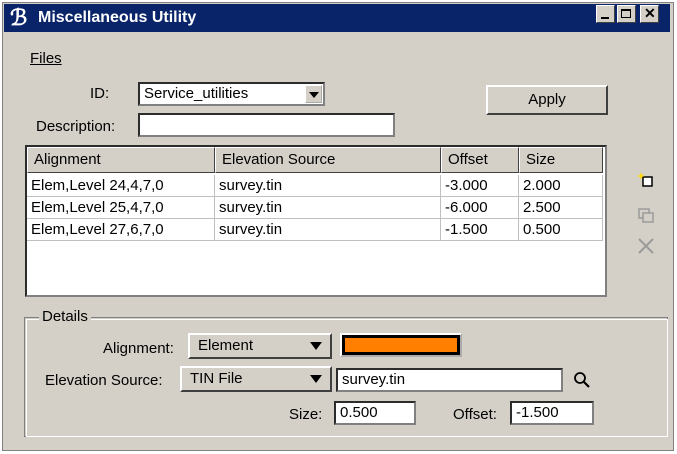 This screenshot has width=677, height=454. Describe the element at coordinates (649, 14) in the screenshot. I see `close-button` at that location.